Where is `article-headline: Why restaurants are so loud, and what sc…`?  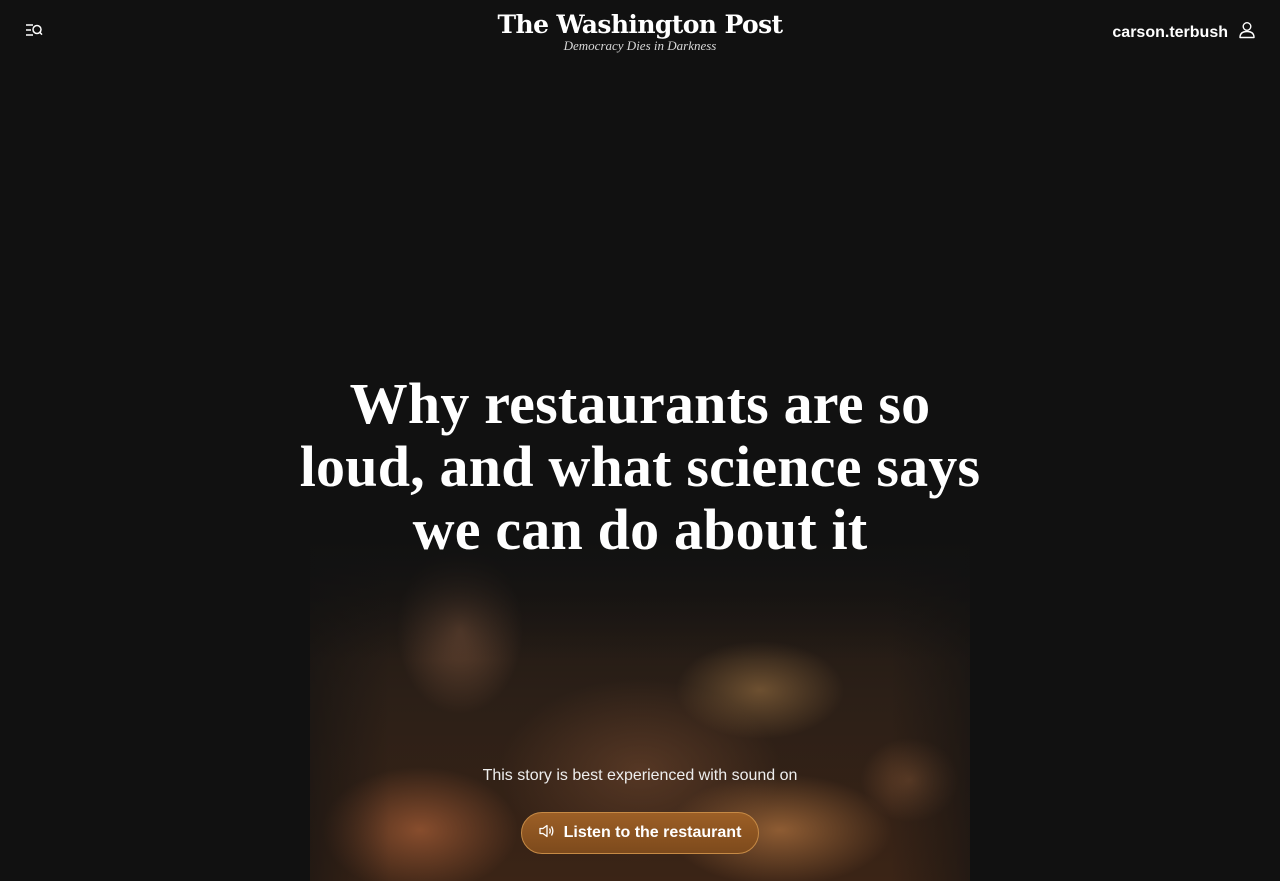
article-headline: Why restaurants are so loud, and what sc… is located at coordinates (640, 466).